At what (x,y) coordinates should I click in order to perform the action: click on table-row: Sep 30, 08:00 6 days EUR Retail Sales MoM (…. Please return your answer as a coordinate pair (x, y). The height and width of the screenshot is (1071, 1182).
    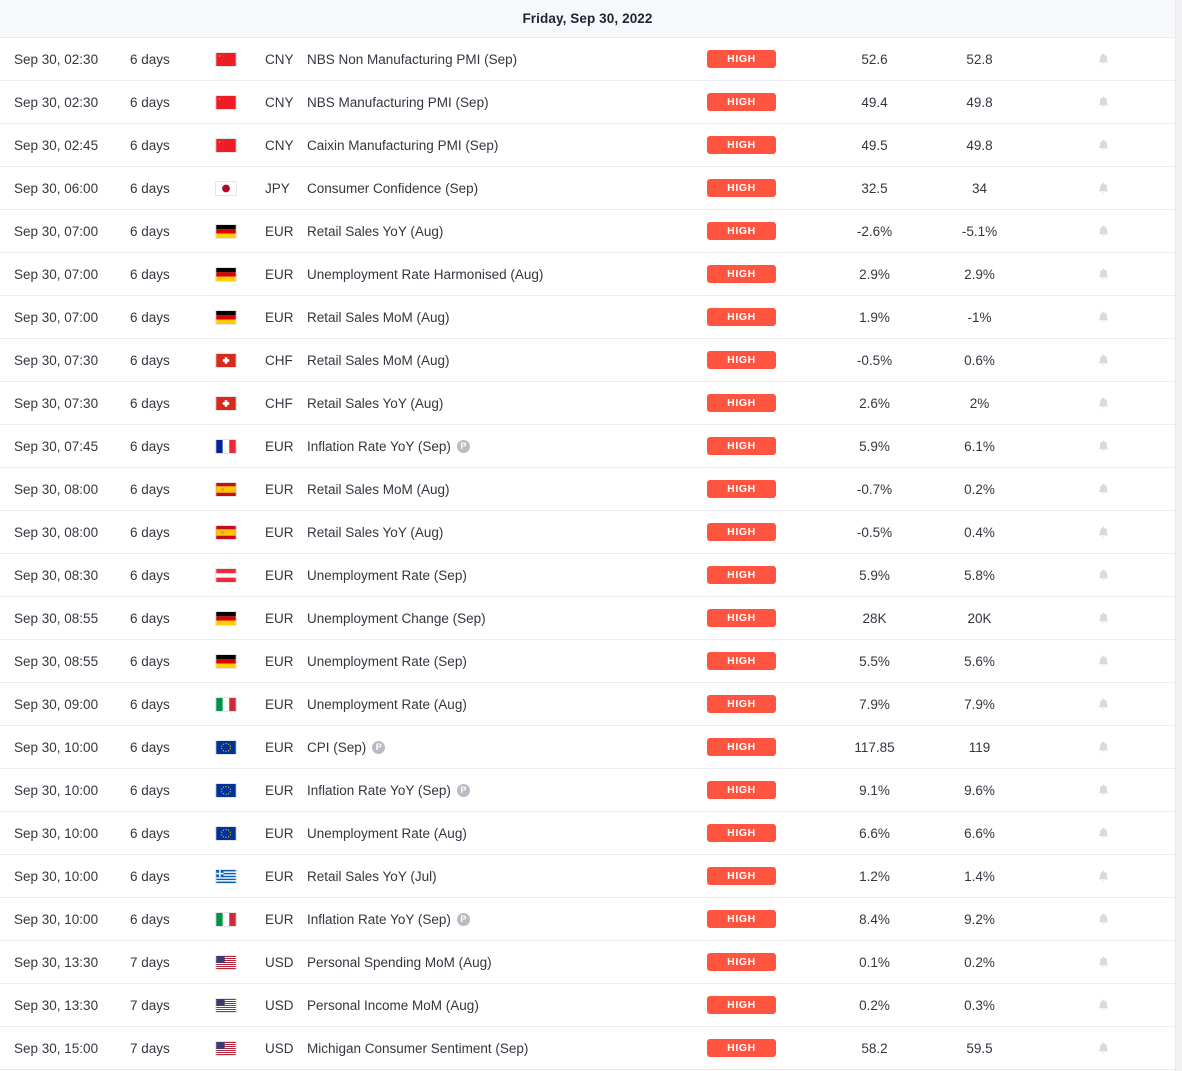
    Looking at the image, I should click on (587, 489).